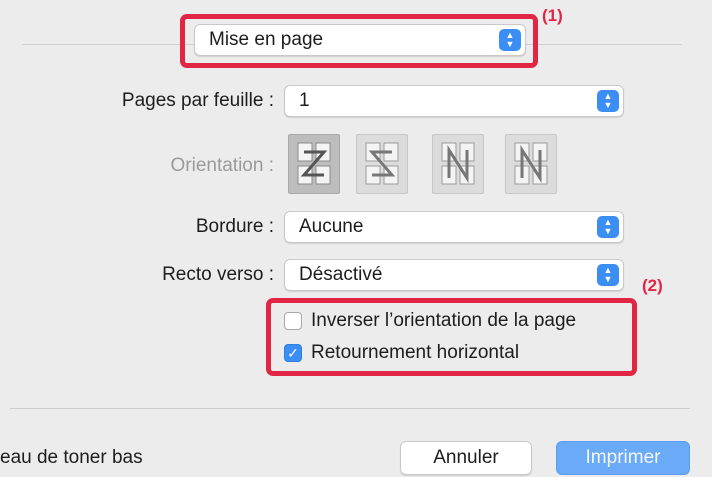 Image resolution: width=712 pixels, height=477 pixels. I want to click on pages-per-sheet-value: 1, so click(304, 100).